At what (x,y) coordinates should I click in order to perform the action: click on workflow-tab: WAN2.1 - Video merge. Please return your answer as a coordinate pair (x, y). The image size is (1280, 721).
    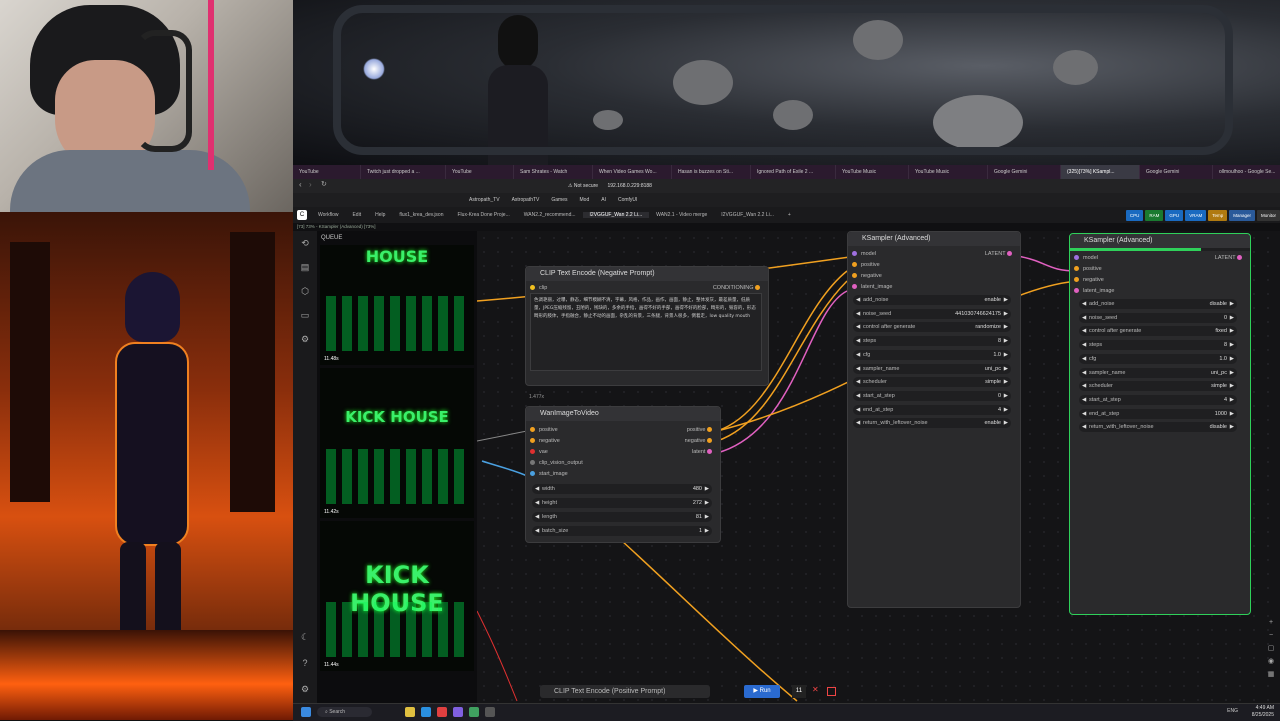
    Looking at the image, I should click on (681, 215).